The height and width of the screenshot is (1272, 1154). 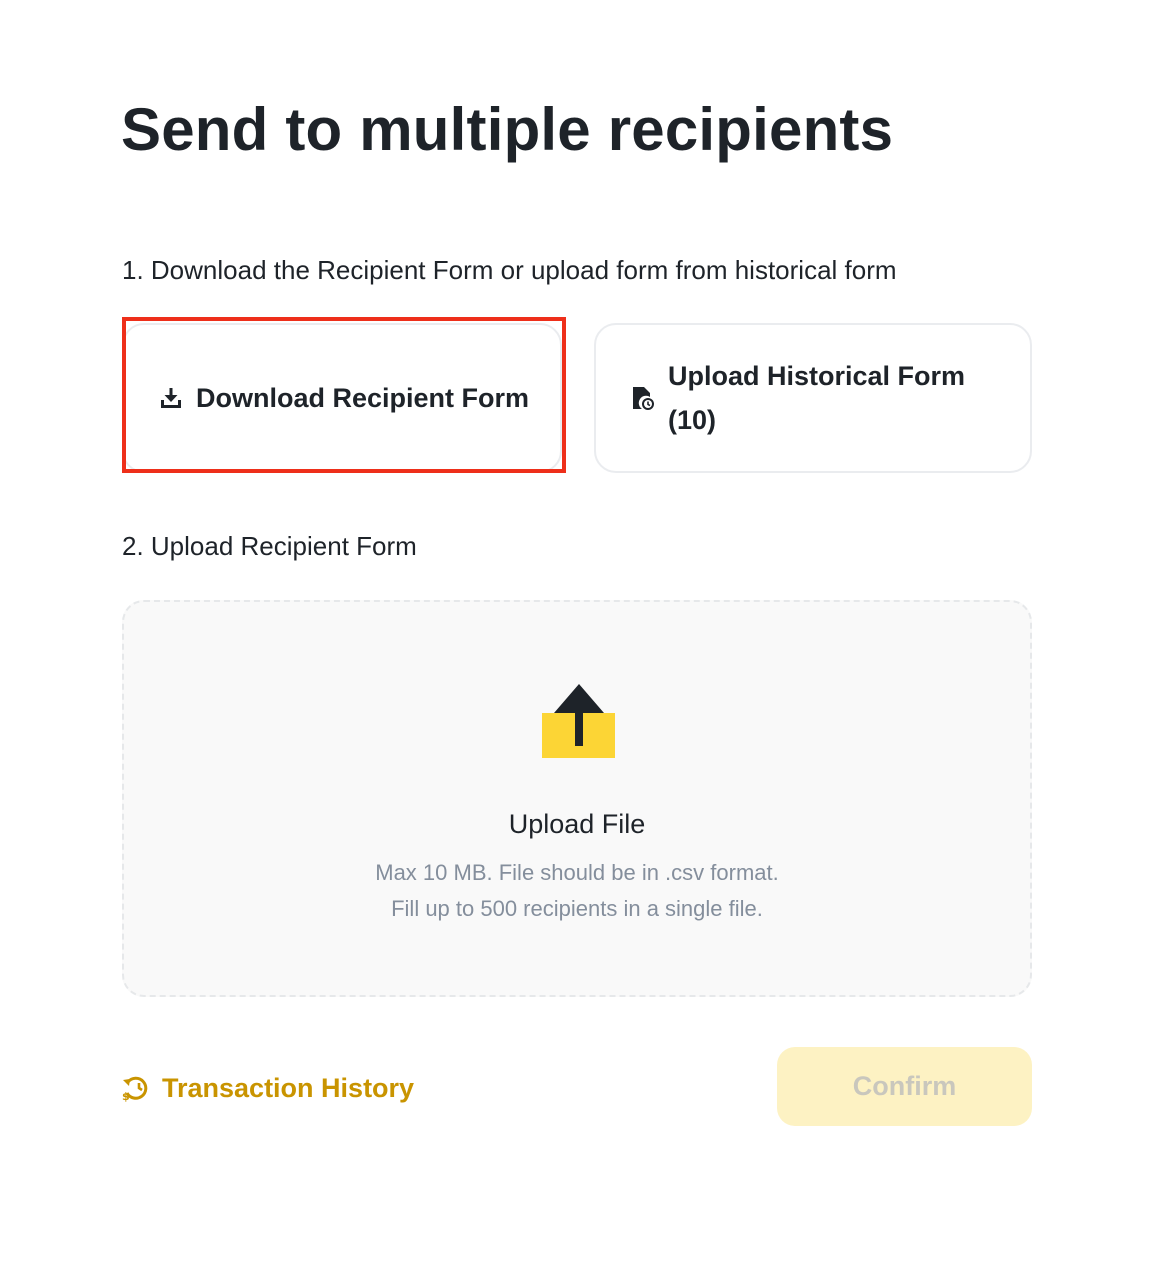 I want to click on download-recipient-form-button: Download Recipient Form, so click(x=342, y=398).